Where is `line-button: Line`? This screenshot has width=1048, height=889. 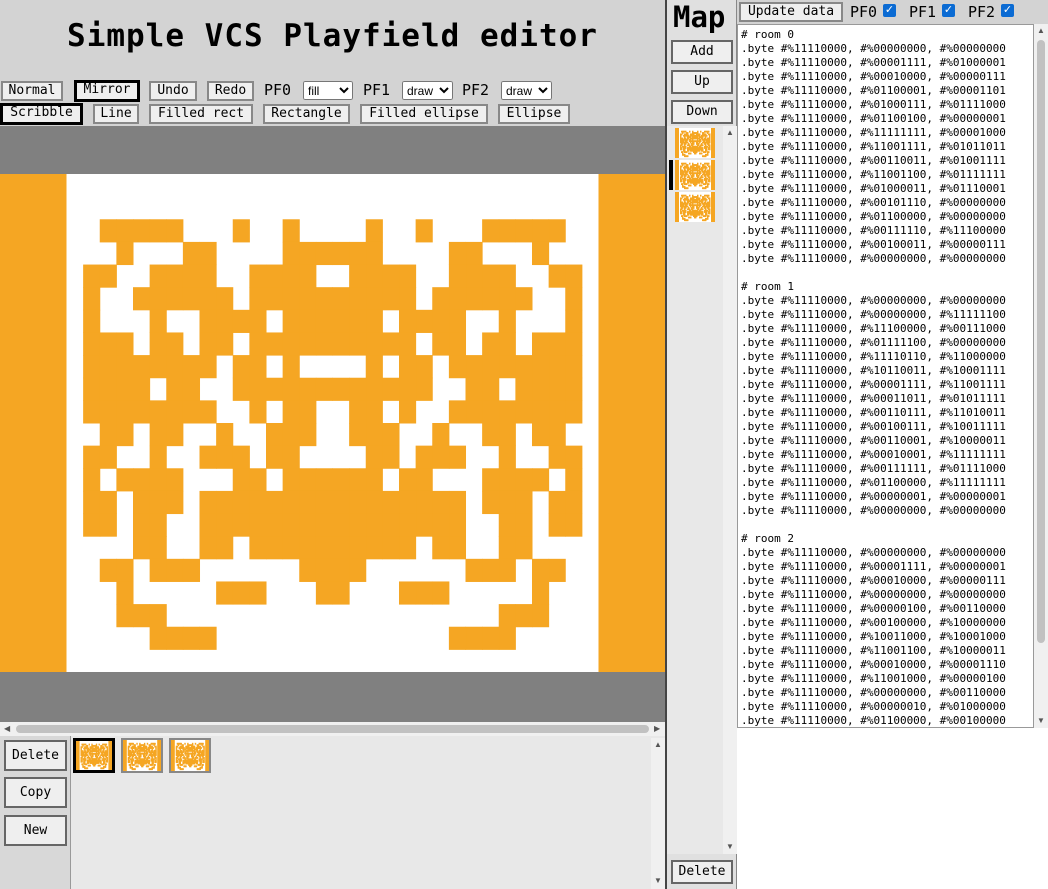
line-button: Line is located at coordinates (116, 114).